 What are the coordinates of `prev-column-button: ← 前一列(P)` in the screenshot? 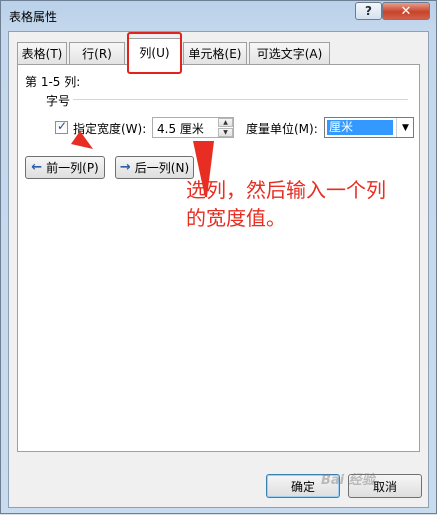 It's located at (65, 167).